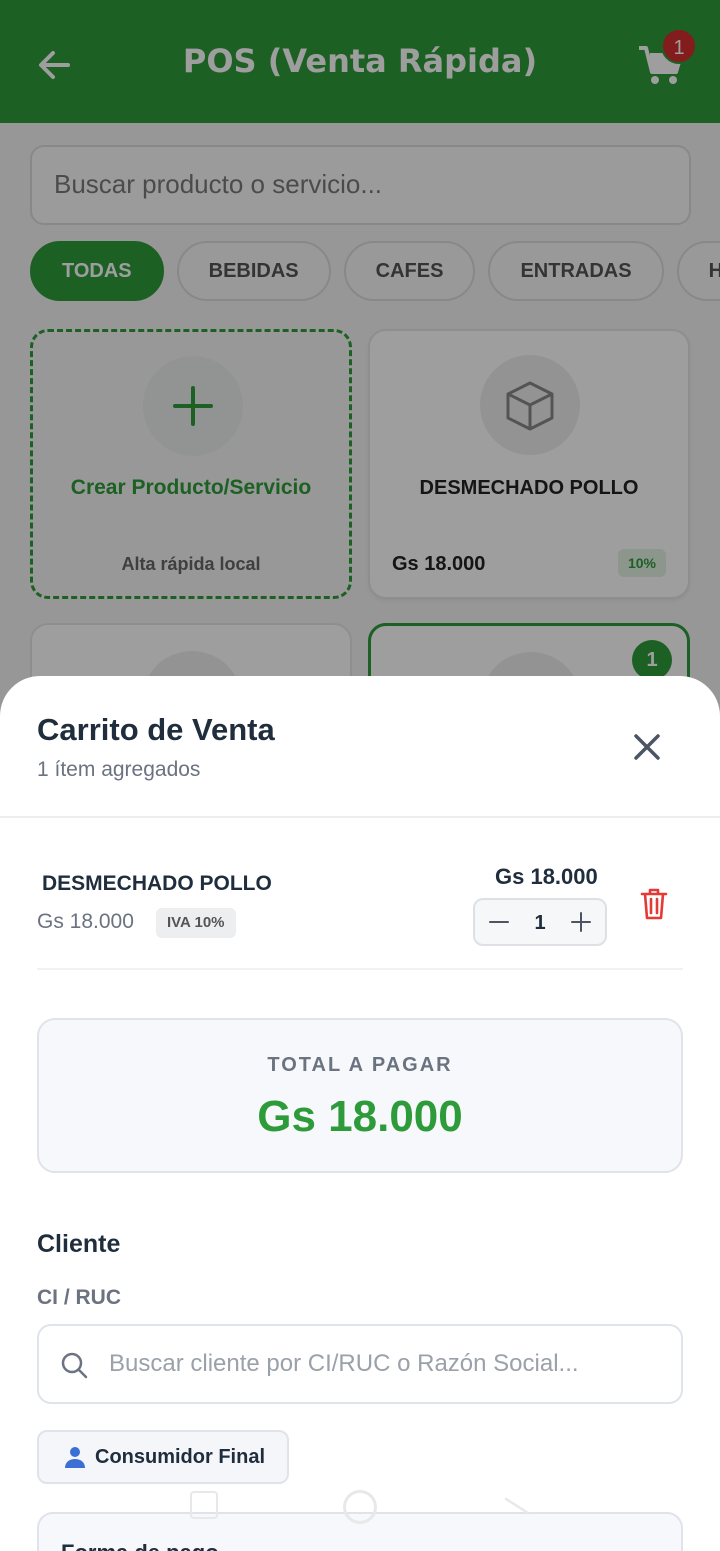  What do you see at coordinates (196, 923) in the screenshot?
I see `cart-item-tax-badge: IVA 10%` at bounding box center [196, 923].